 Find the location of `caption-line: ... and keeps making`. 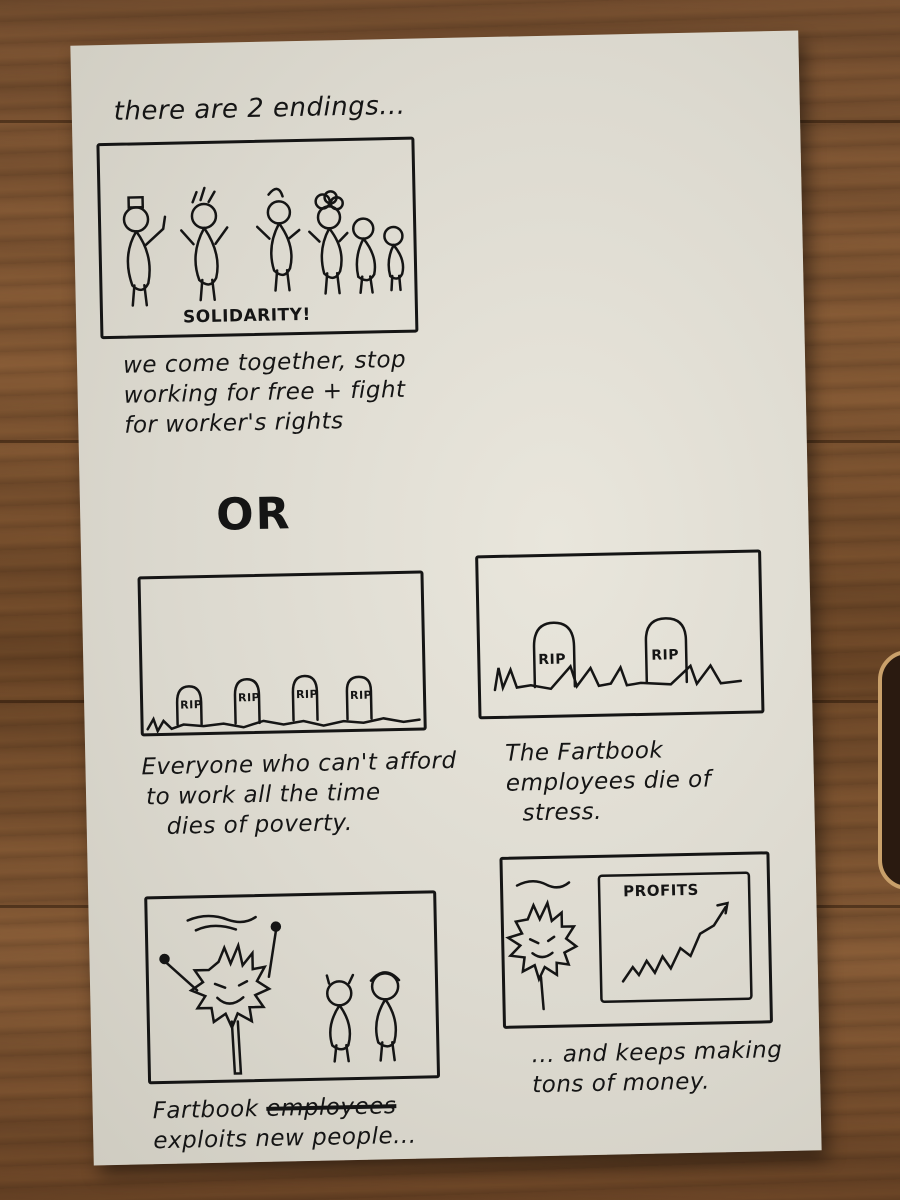

caption-line: ... and keeps making is located at coordinates (657, 1053).